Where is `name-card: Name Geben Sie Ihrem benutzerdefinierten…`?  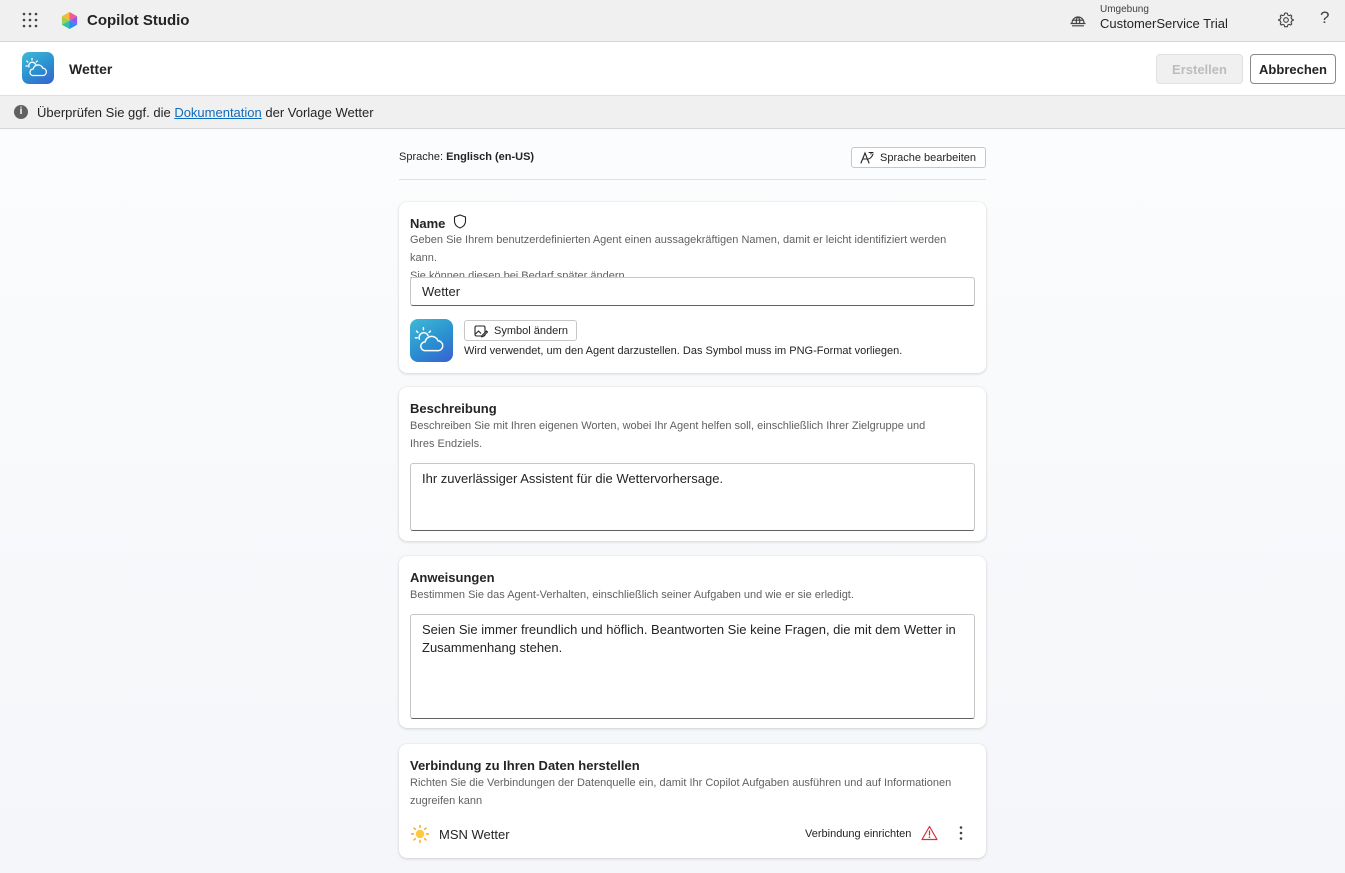
name-card: Name Geben Sie Ihrem benutzerdefinierten… is located at coordinates (692, 287).